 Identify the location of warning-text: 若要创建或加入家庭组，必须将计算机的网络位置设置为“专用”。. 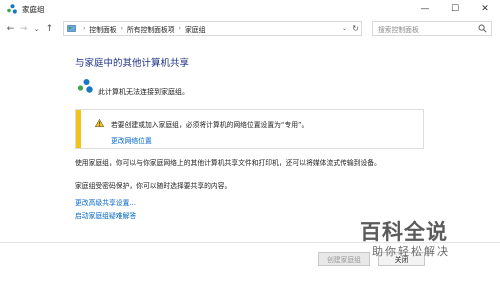
(210, 125).